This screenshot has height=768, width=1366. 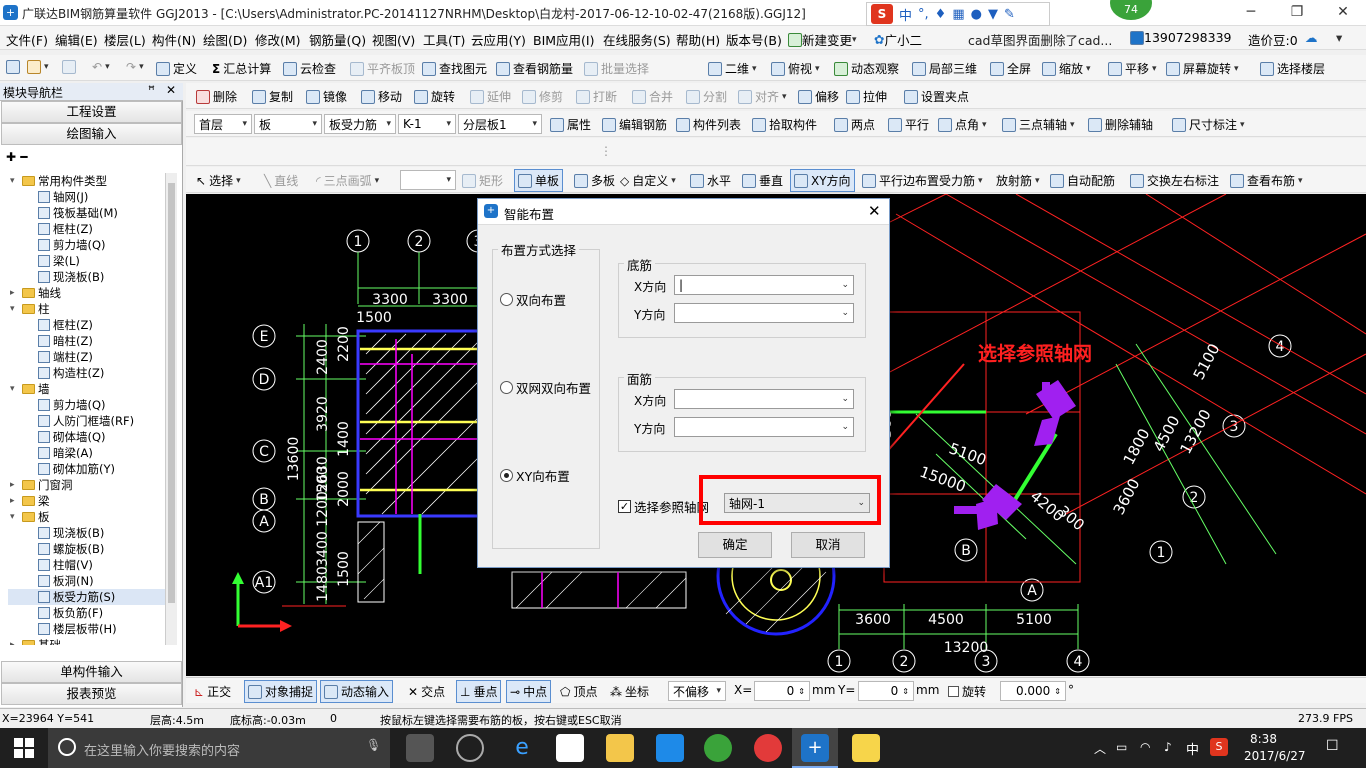 I want to click on menu-bim: BIM应用(I), so click(x=564, y=39).